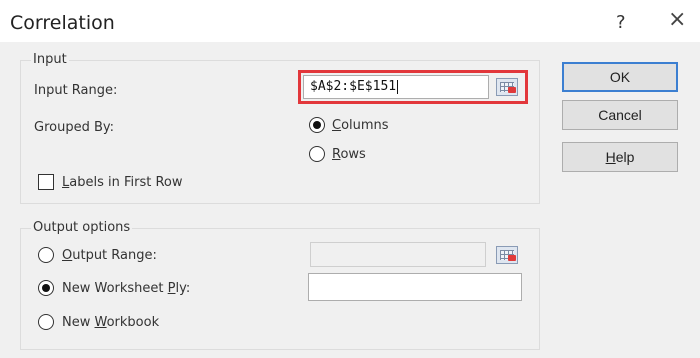  I want to click on input-range-field: $A$2:$E$151, so click(396, 87).